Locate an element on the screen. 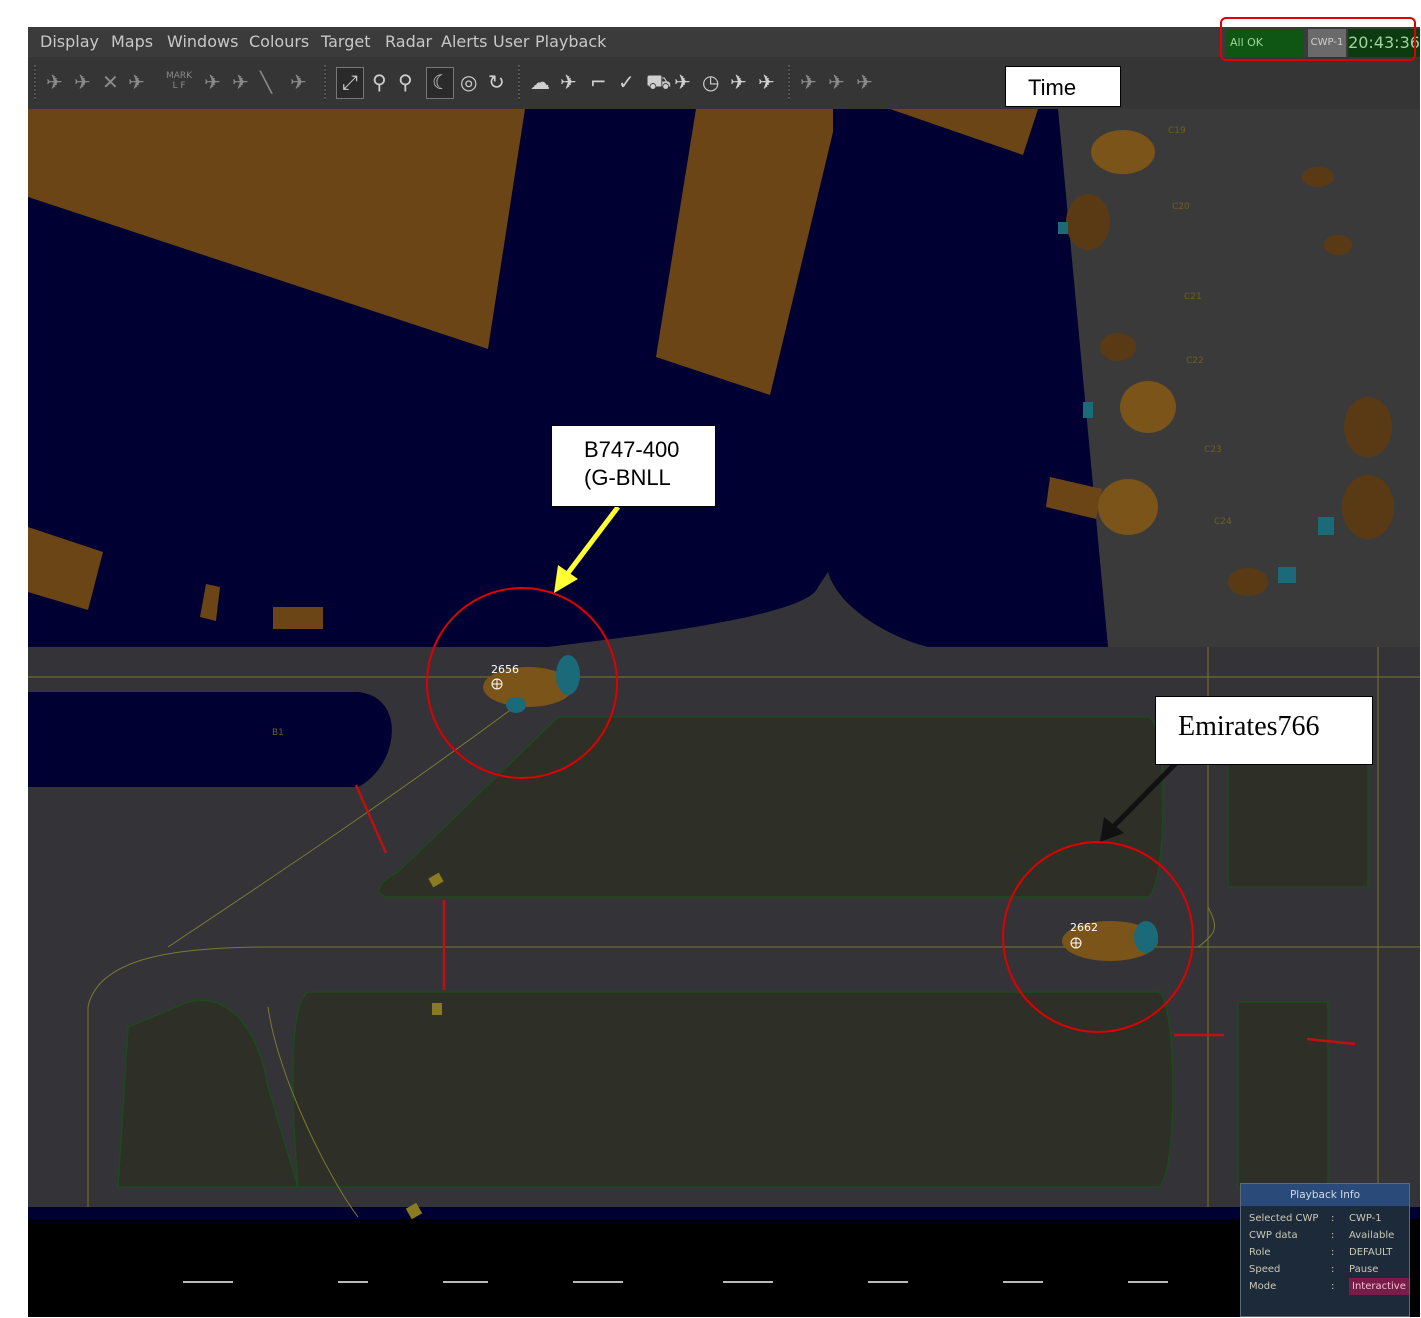 The image size is (1421, 1318). plane-mark-icon: ✈ is located at coordinates (808, 82).